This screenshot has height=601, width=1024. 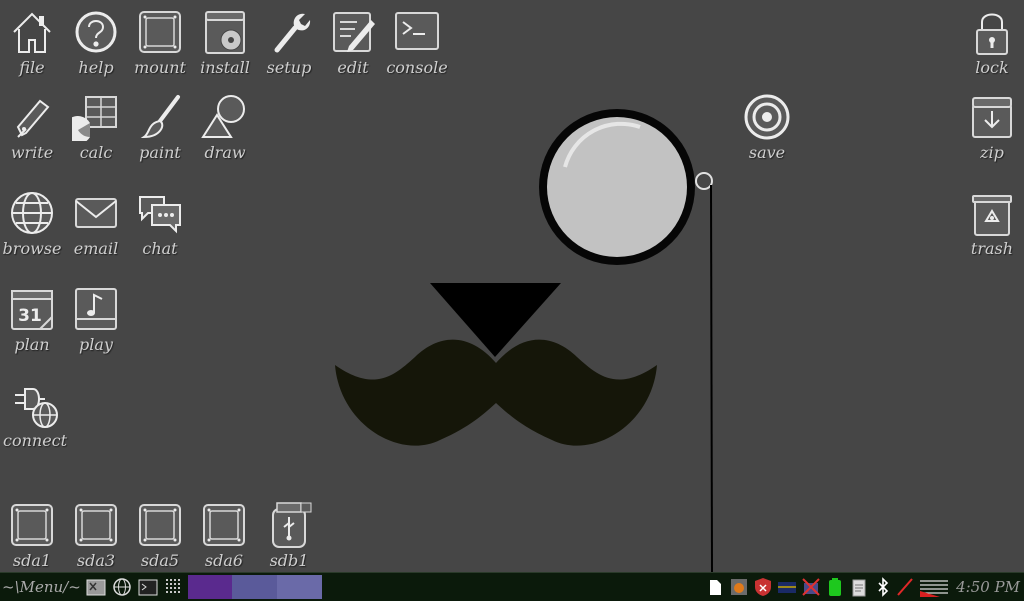 What do you see at coordinates (992, 117) in the screenshot?
I see `archive-icon` at bounding box center [992, 117].